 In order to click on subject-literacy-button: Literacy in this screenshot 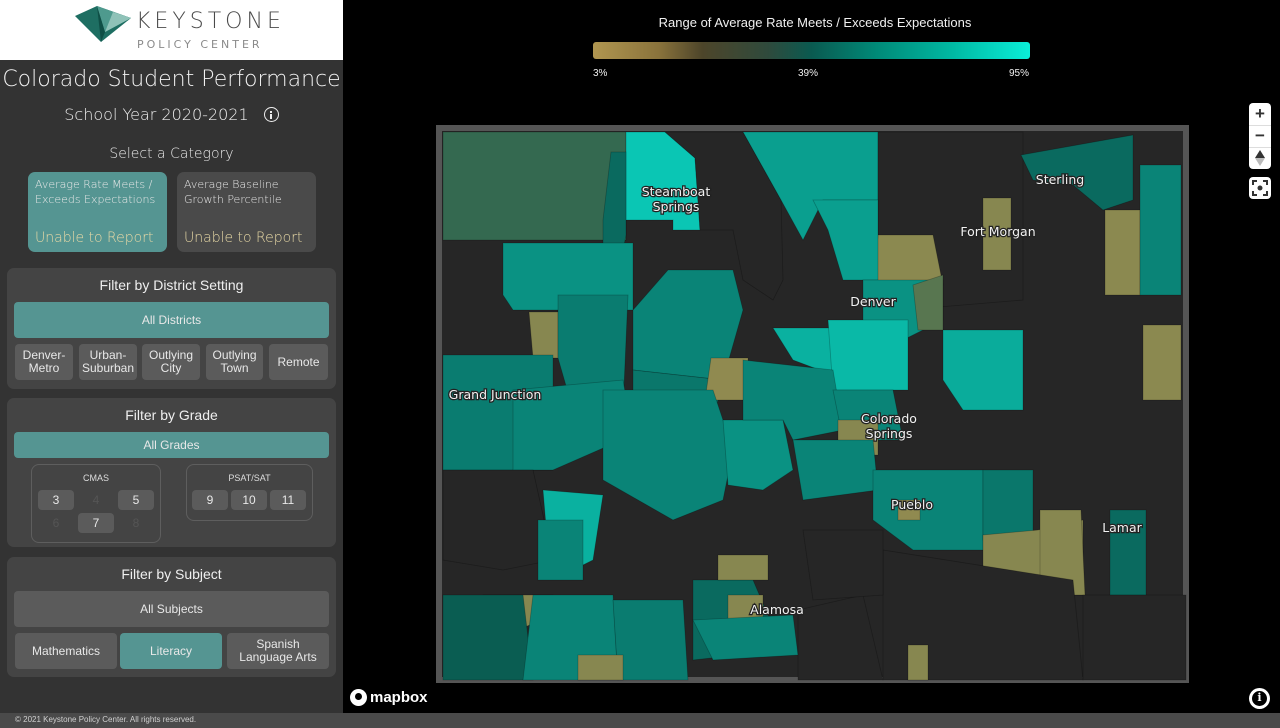, I will do `click(171, 651)`.